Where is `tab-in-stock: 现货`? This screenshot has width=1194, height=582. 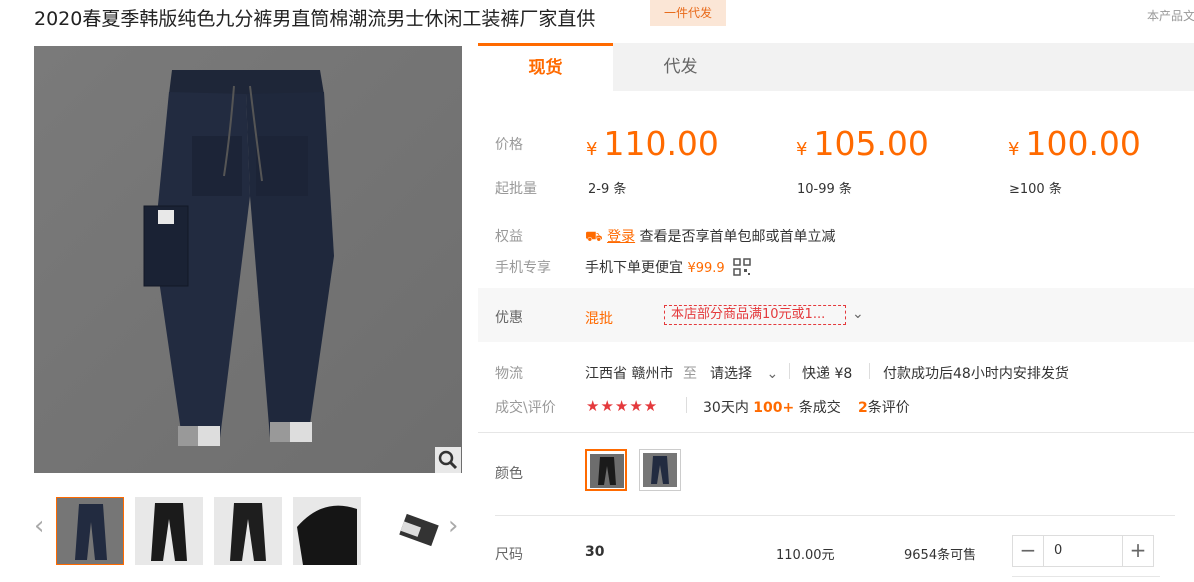 tab-in-stock: 现货 is located at coordinates (545, 67).